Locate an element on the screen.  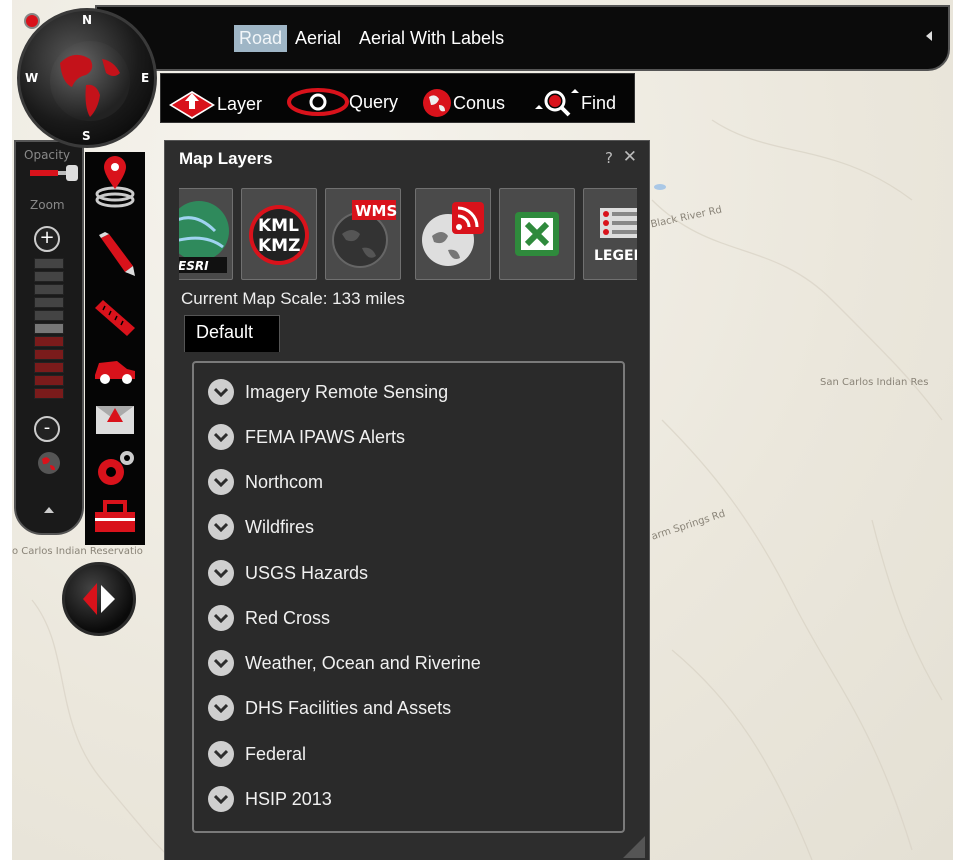
measure-button is located at coordinates (115, 316).